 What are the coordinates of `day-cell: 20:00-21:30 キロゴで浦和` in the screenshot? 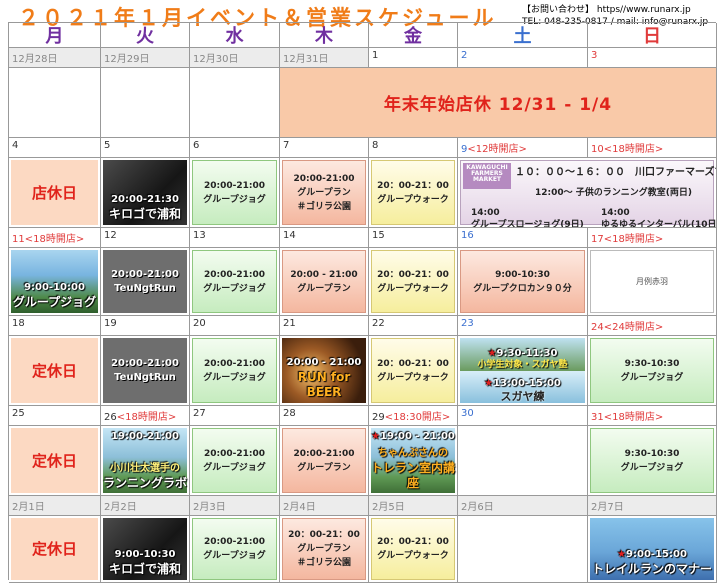 It's located at (145, 193).